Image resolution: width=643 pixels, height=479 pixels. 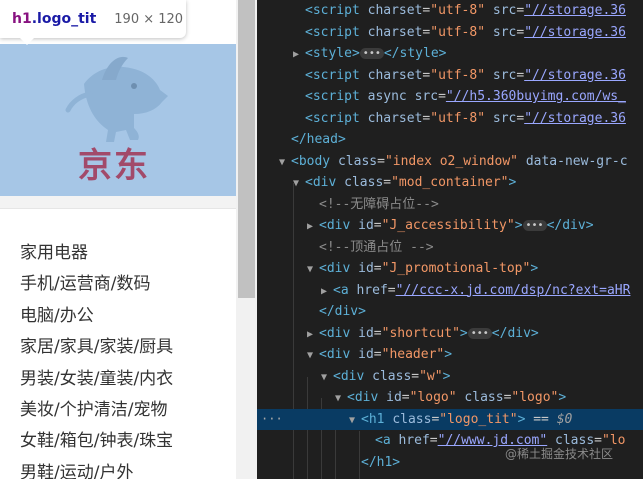 I want to click on category-item: 美妆/个护清洁/宠物, so click(x=96, y=410).